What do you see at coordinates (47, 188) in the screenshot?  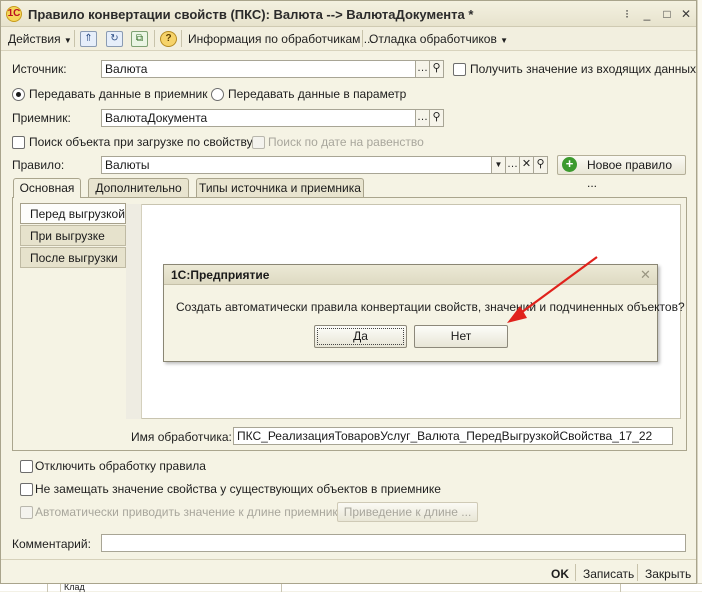 I see `tab-main: Основная` at bounding box center [47, 188].